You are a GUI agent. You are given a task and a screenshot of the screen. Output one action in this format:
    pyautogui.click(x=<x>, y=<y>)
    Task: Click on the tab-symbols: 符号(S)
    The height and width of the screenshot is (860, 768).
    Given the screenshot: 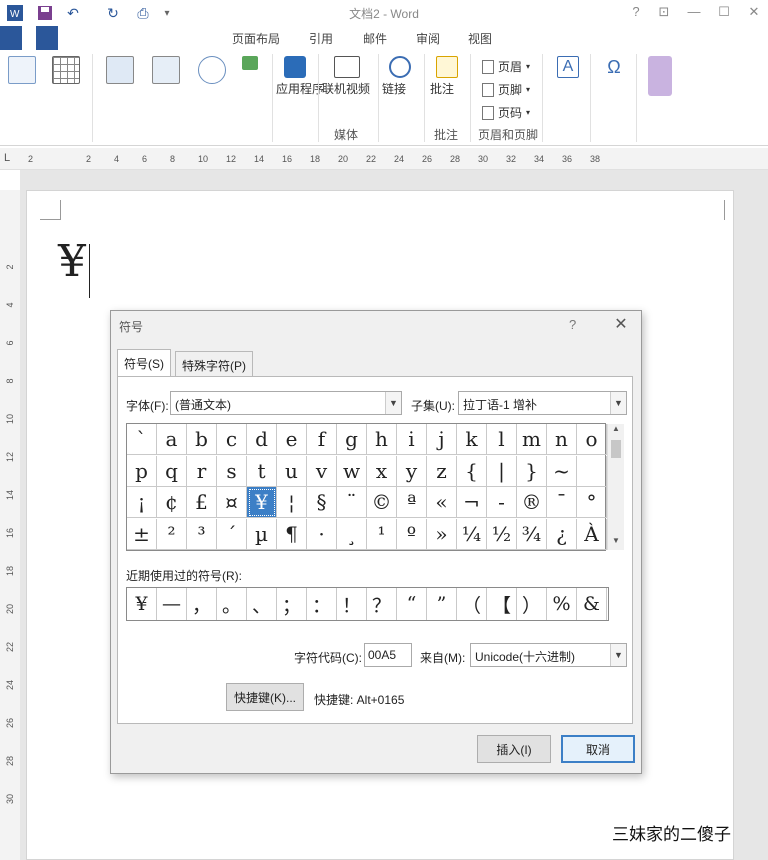 What is the action you would take?
    pyautogui.click(x=144, y=363)
    